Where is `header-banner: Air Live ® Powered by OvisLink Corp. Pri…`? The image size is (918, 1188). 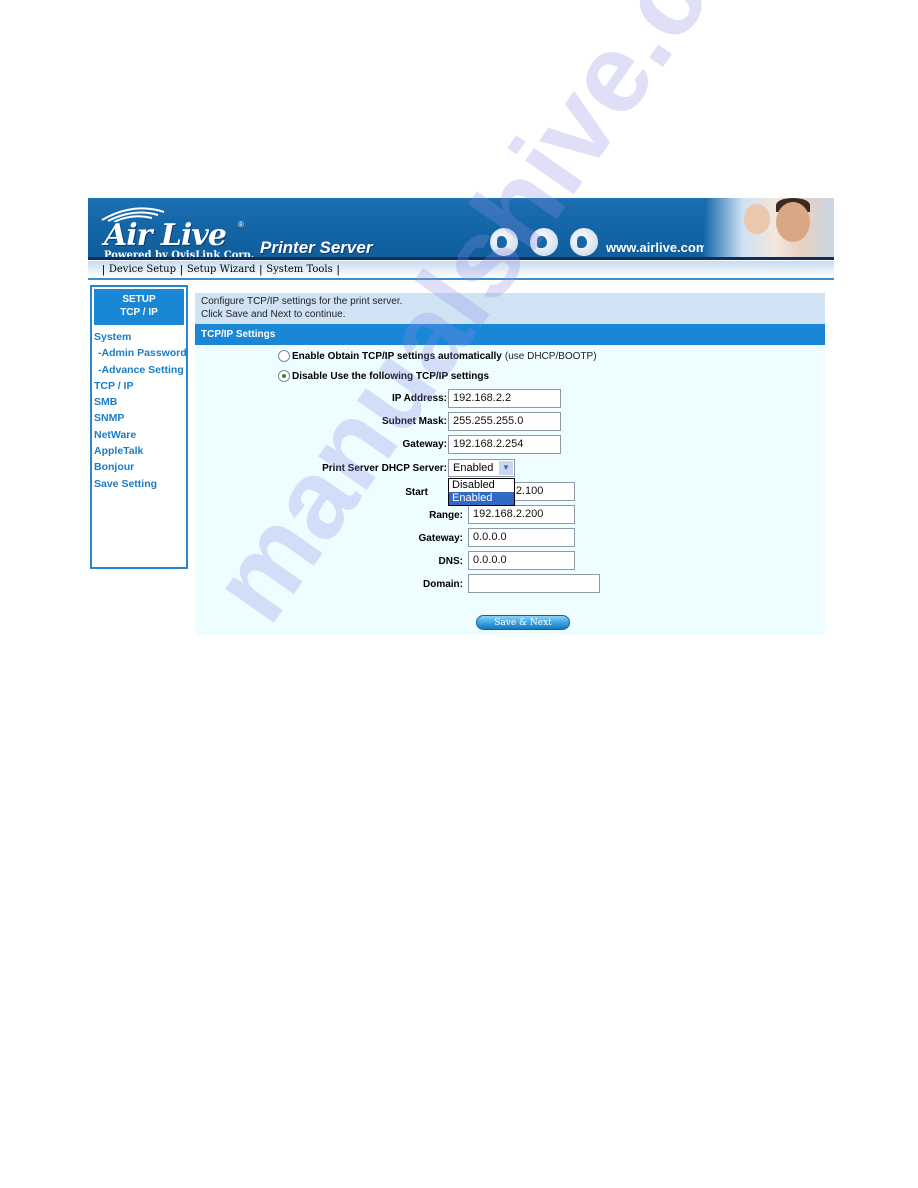 header-banner: Air Live ® Powered by OvisLink Corp. Pri… is located at coordinates (461, 229).